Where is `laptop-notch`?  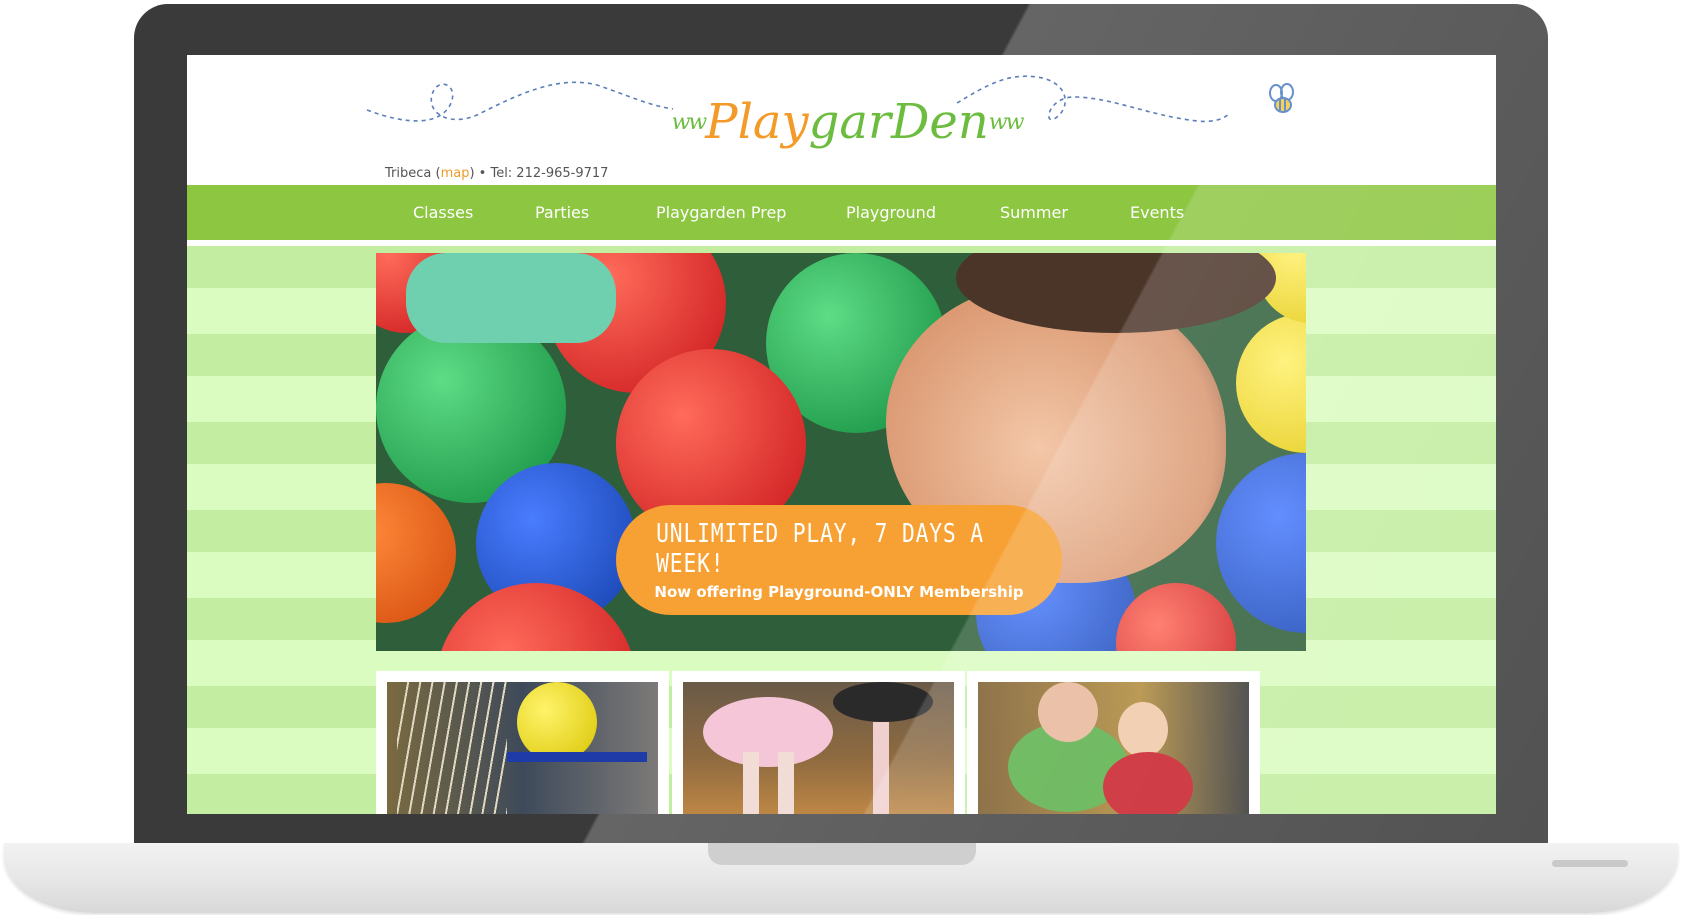 laptop-notch is located at coordinates (842, 854).